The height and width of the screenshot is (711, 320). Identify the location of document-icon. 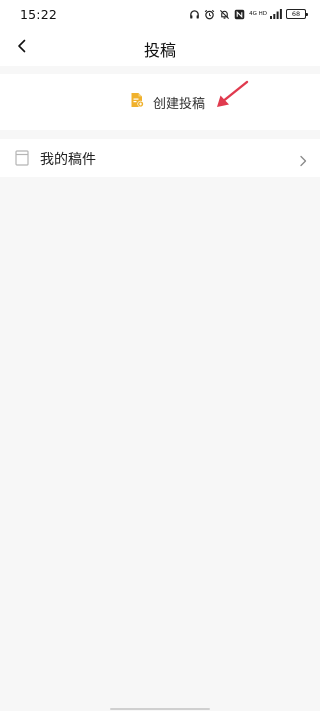
(22, 160).